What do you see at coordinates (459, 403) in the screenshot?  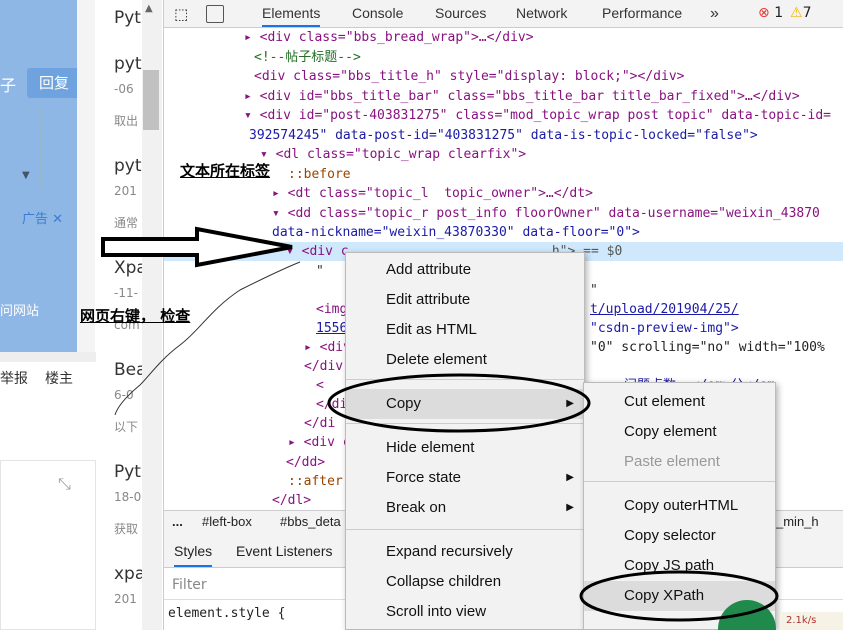 I see `highlight-circle-copy` at bounding box center [459, 403].